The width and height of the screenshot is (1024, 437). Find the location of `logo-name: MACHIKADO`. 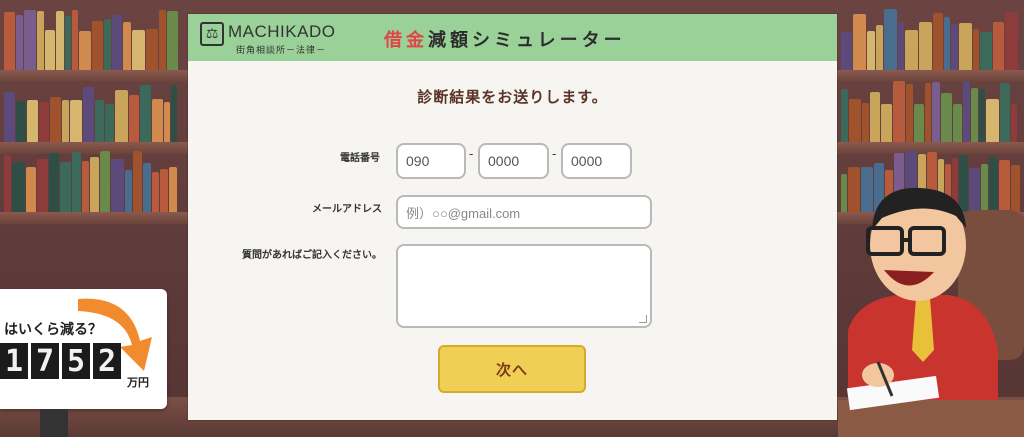

logo-name: MACHIKADO is located at coordinates (282, 31).